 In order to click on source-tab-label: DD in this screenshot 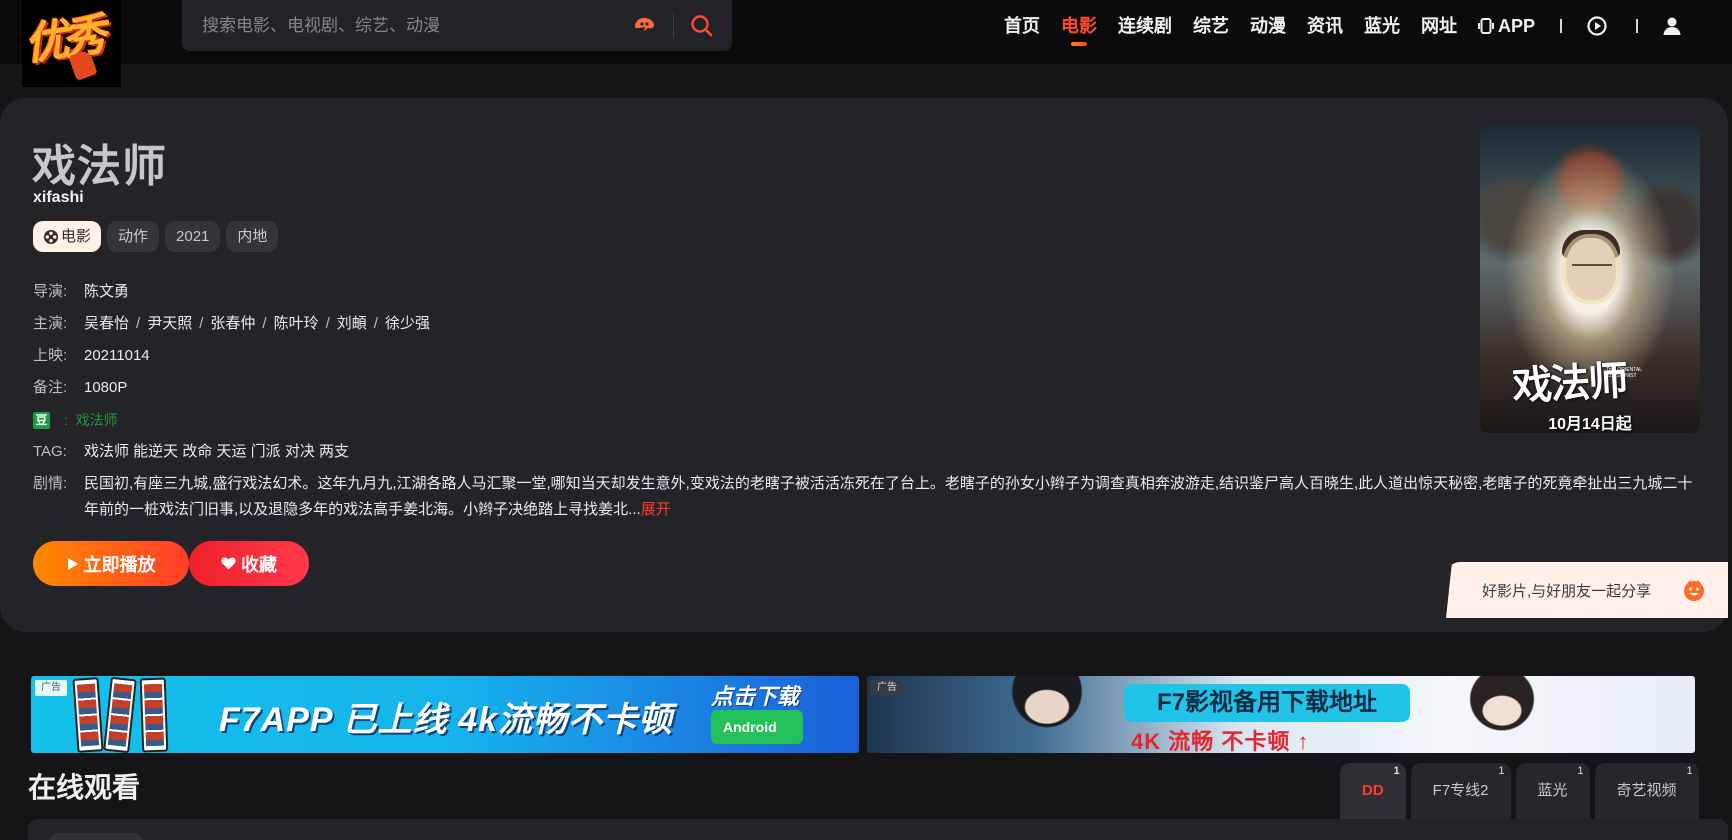, I will do `click(1373, 790)`.